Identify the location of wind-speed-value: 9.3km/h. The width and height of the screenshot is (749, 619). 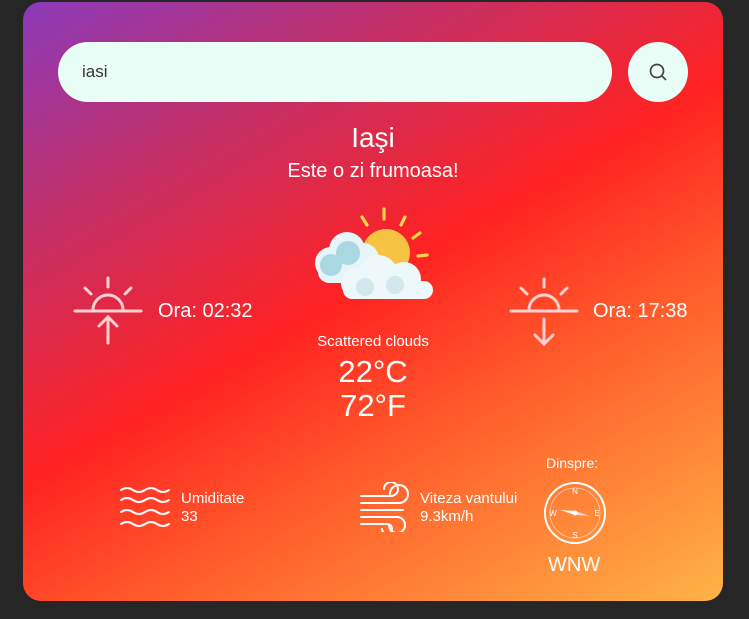
(447, 516).